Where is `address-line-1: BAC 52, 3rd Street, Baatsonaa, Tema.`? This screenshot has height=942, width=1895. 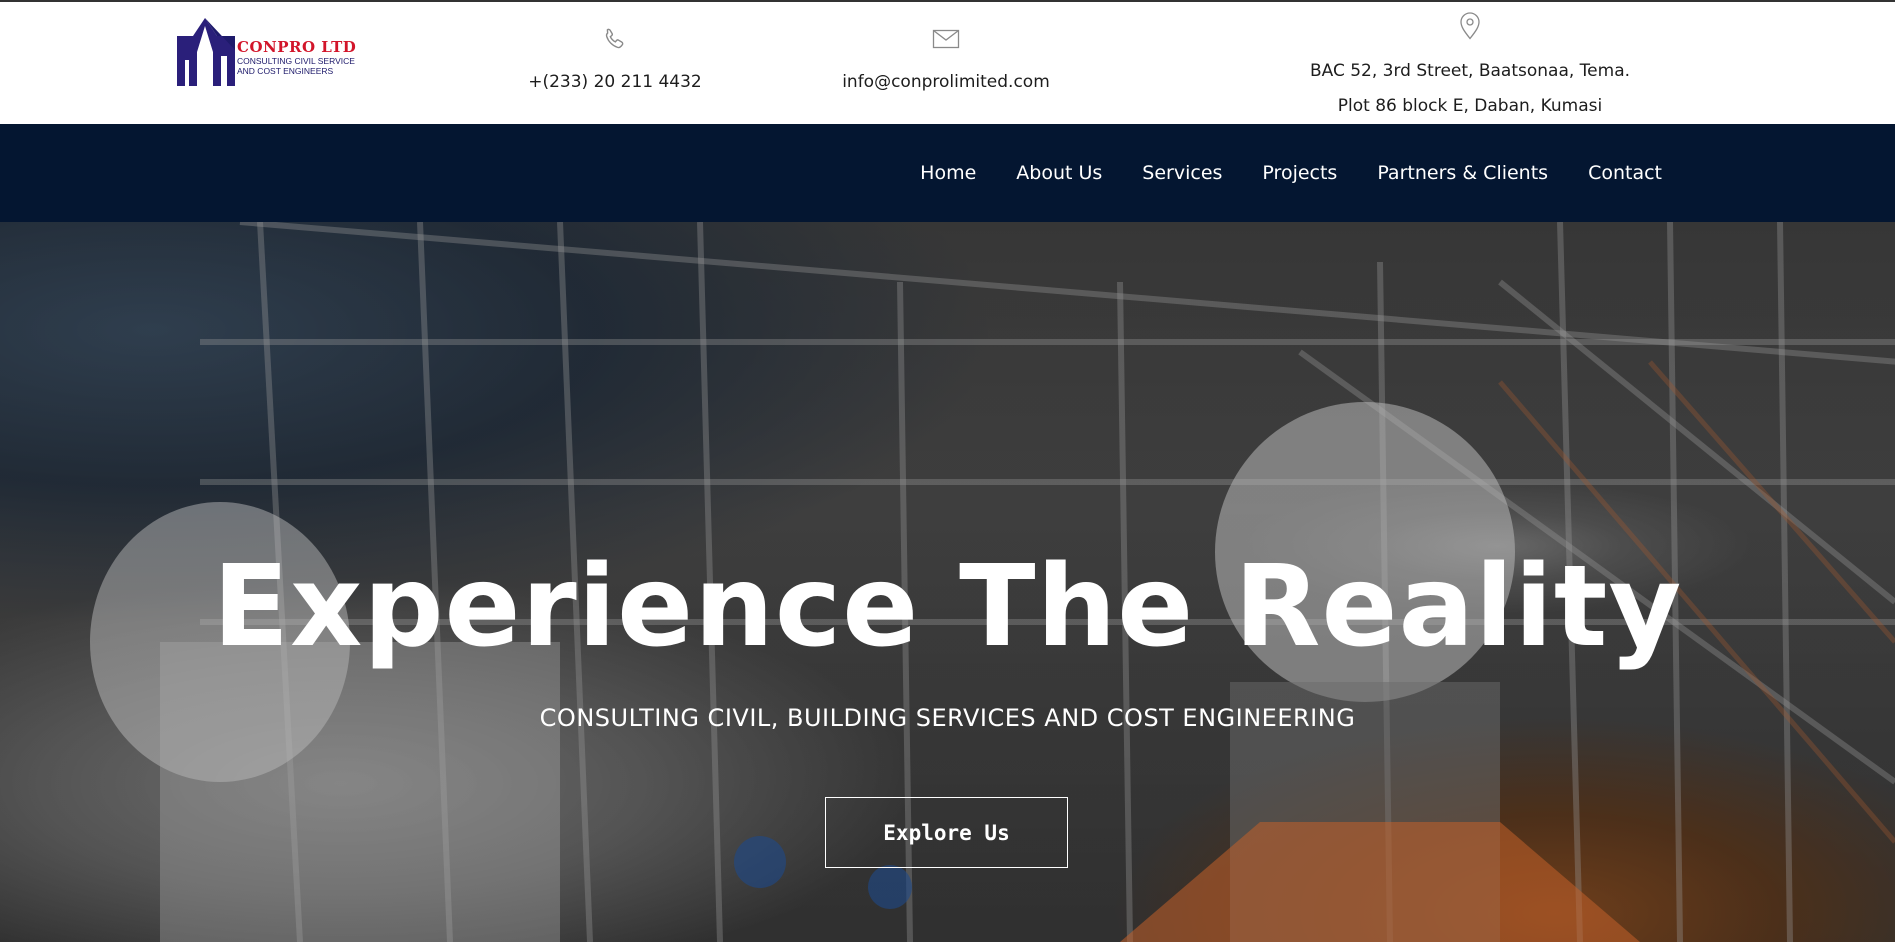 address-line-1: BAC 52, 3rd Street, Baatsonaa, Tema. is located at coordinates (1470, 71).